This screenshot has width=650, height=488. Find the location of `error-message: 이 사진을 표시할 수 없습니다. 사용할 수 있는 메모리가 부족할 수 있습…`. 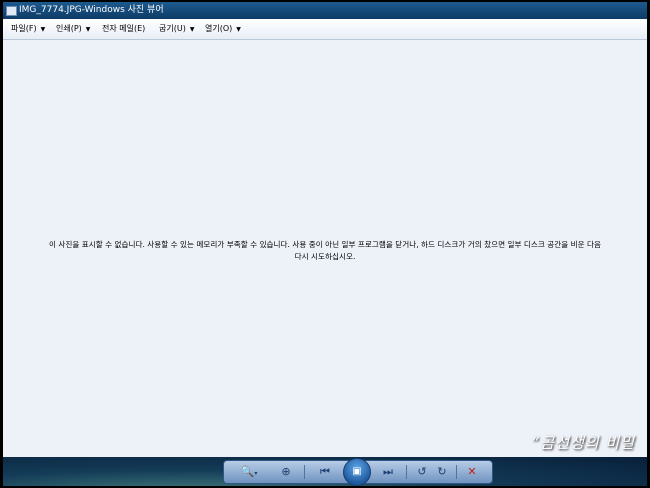

error-message: 이 사진을 표시할 수 없습니다. 사용할 수 있는 메모리가 부족할 수 있습… is located at coordinates (325, 251).